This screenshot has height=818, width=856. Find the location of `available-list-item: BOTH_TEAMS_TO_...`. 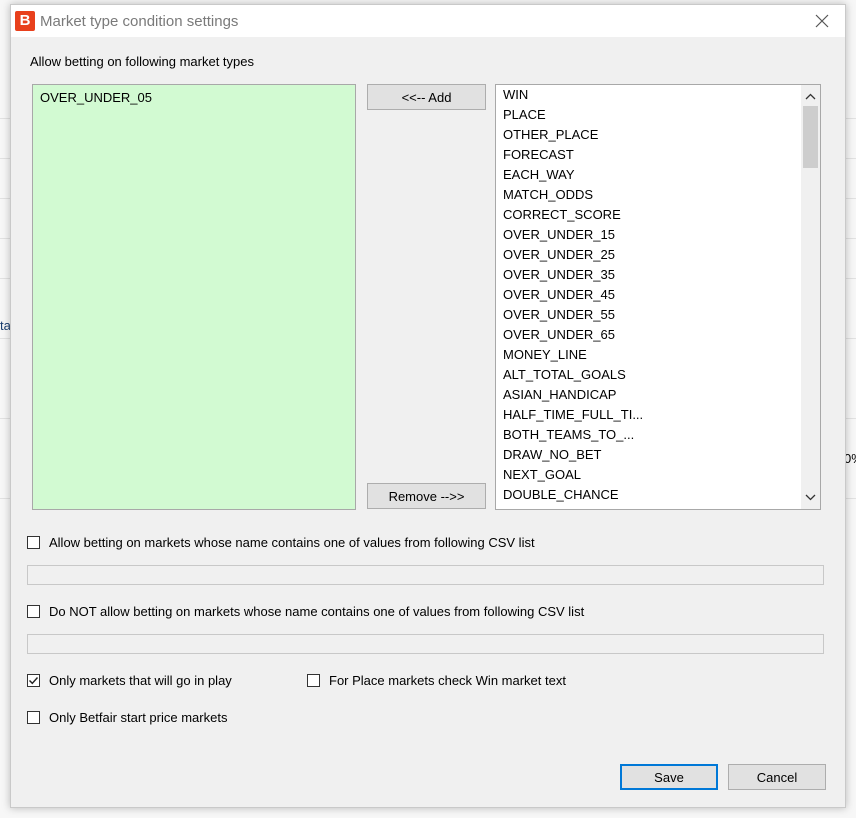

available-list-item: BOTH_TEAMS_TO_... is located at coordinates (647, 435).